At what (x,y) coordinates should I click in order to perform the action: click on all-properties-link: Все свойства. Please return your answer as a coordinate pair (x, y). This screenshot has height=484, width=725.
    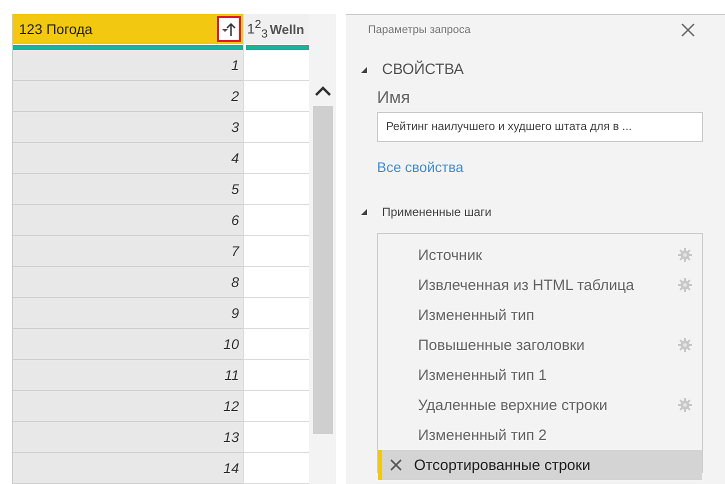
    Looking at the image, I should click on (420, 167).